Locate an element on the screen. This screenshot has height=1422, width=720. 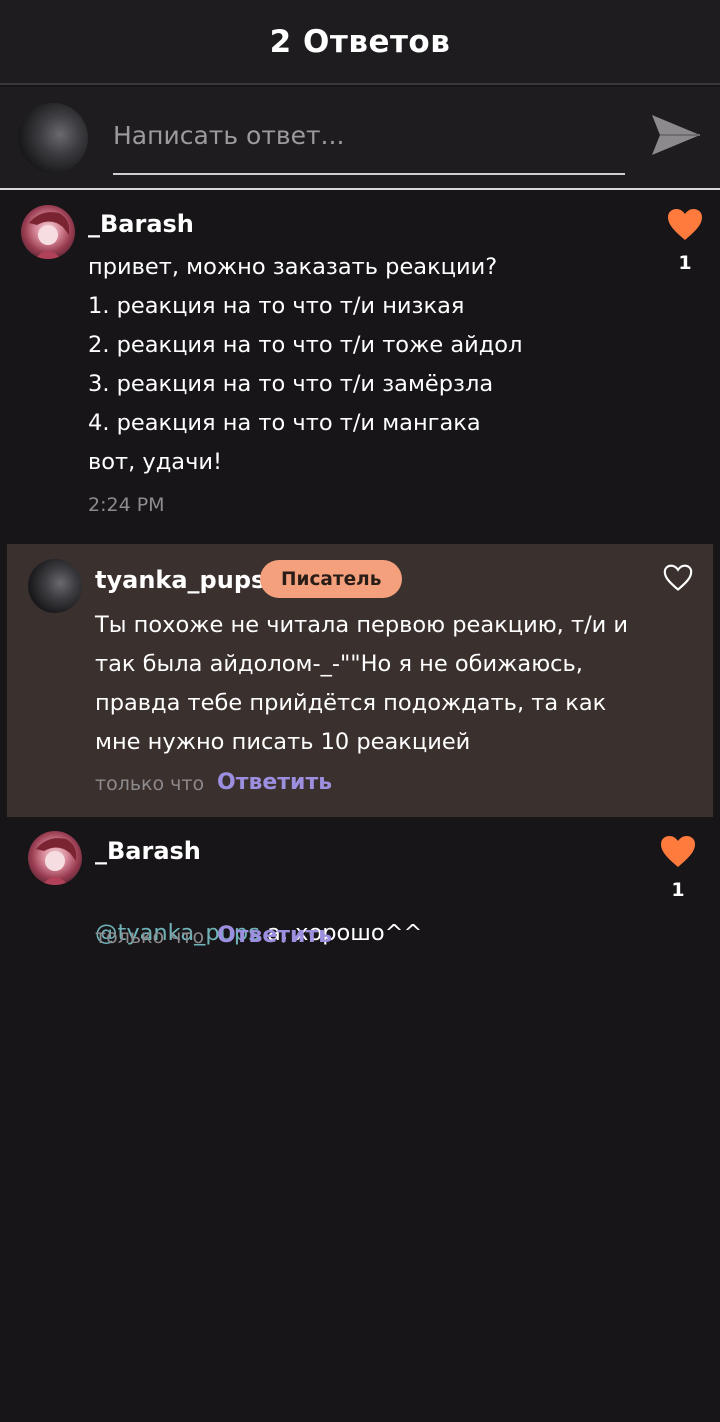
current-user-avatar is located at coordinates (53, 138).